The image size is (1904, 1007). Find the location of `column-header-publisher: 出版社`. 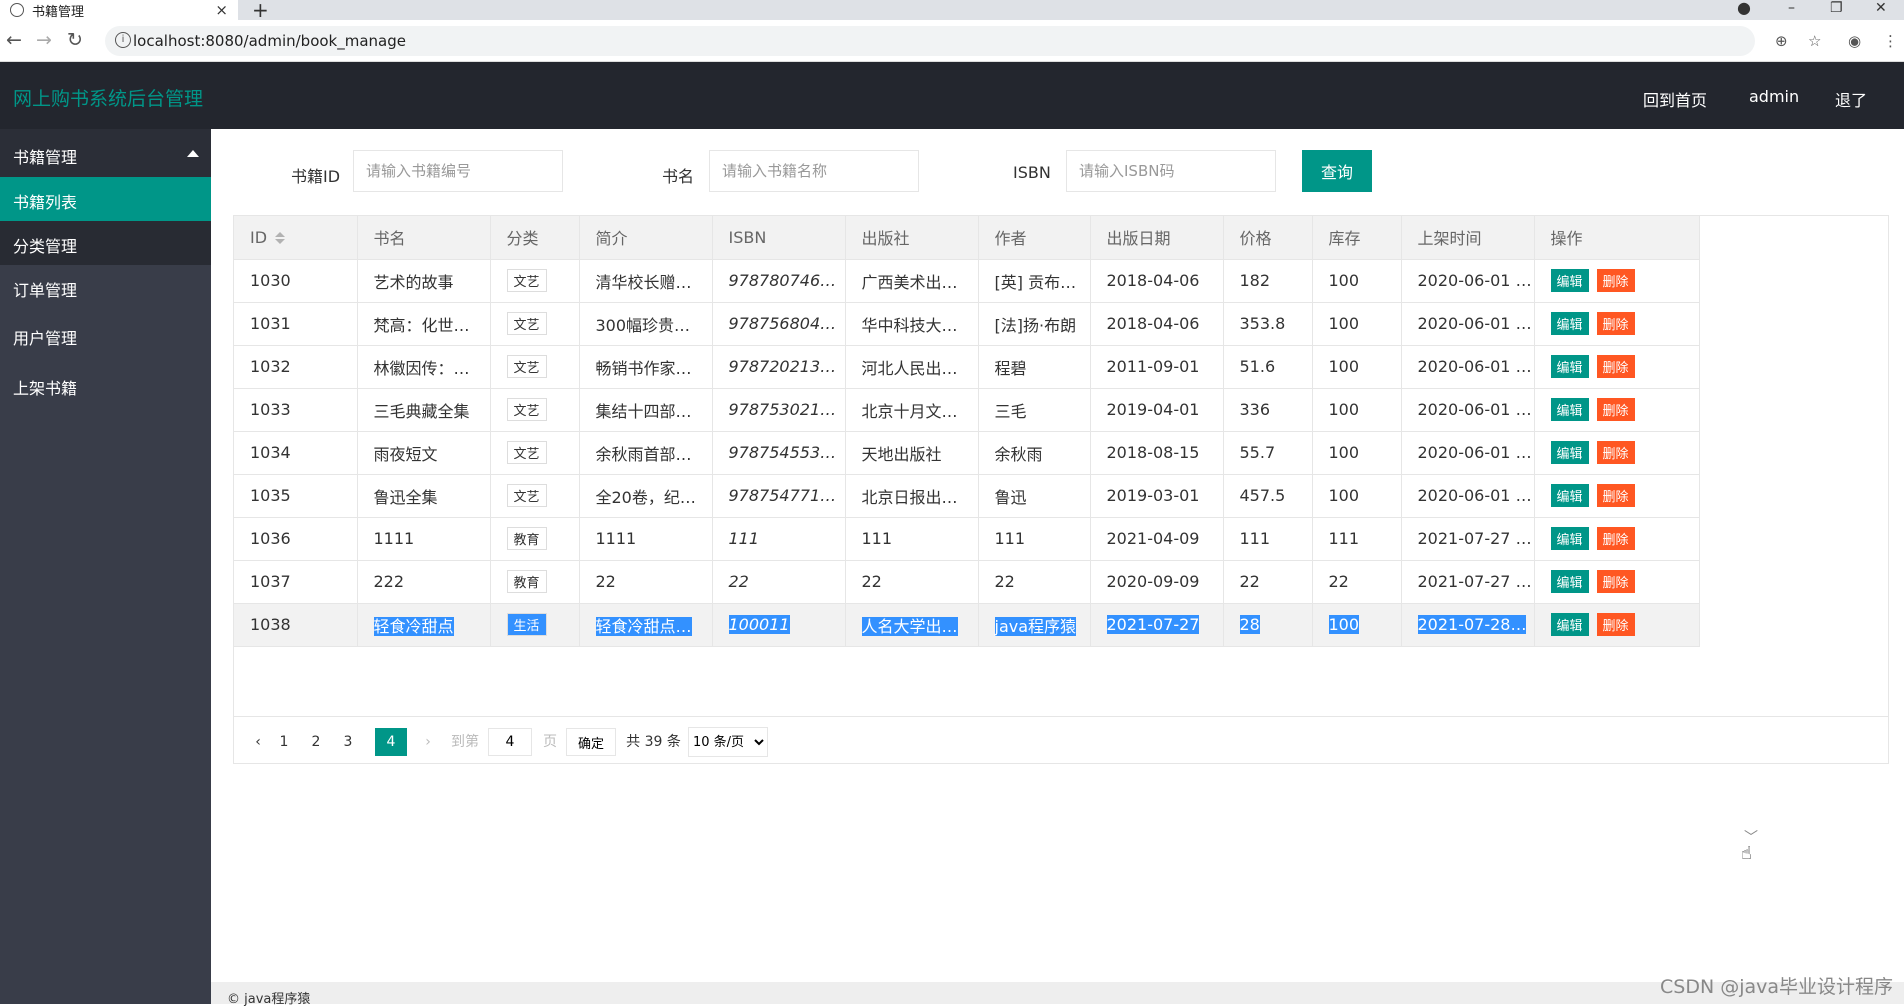

column-header-publisher: 出版社 is located at coordinates (912, 238).